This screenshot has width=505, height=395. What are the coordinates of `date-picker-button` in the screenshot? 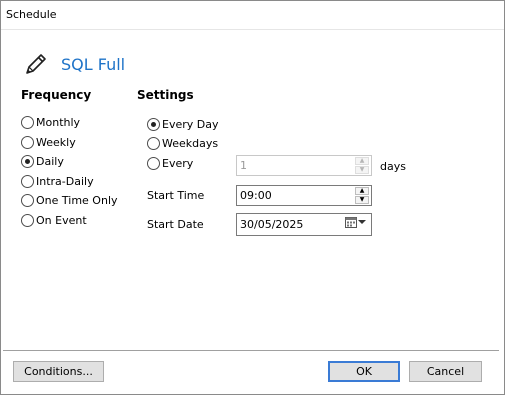 It's located at (357, 223).